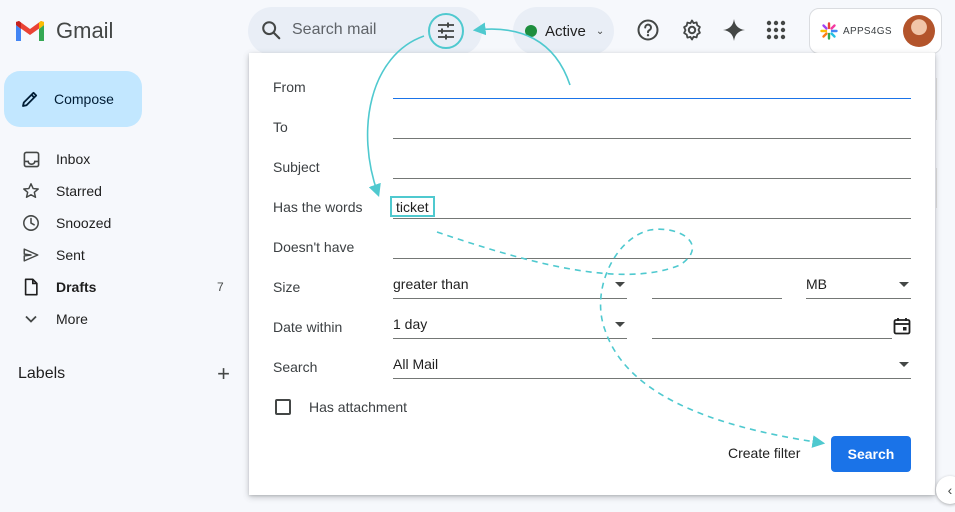  What do you see at coordinates (84, 223) in the screenshot?
I see `sidebar-item-label: Snoozed` at bounding box center [84, 223].